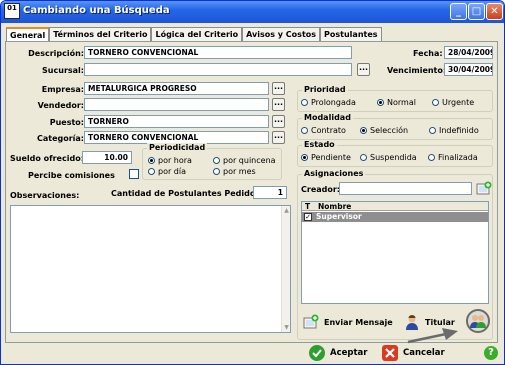  I want to click on puesto-label: Puesto:, so click(66, 122).